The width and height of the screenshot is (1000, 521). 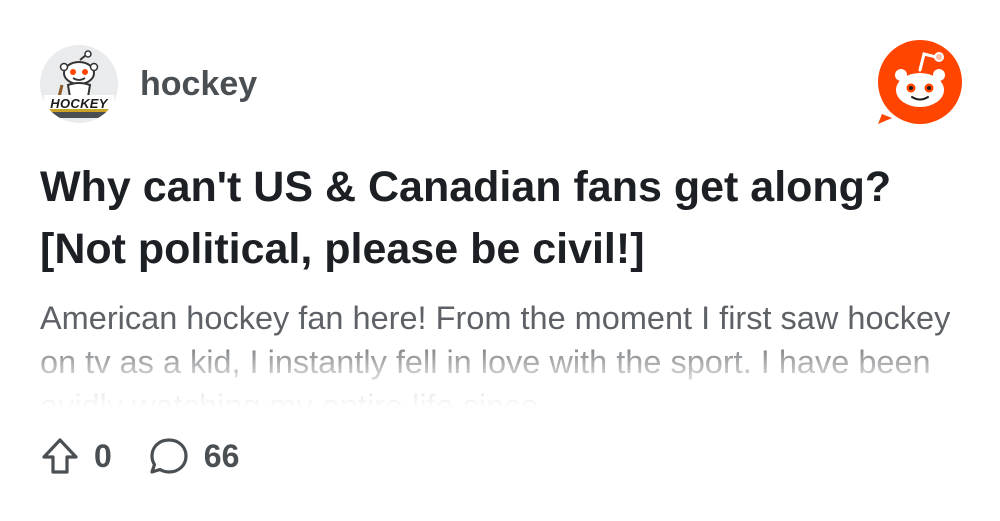 I want to click on post-stats: 0 66, so click(x=157, y=456).